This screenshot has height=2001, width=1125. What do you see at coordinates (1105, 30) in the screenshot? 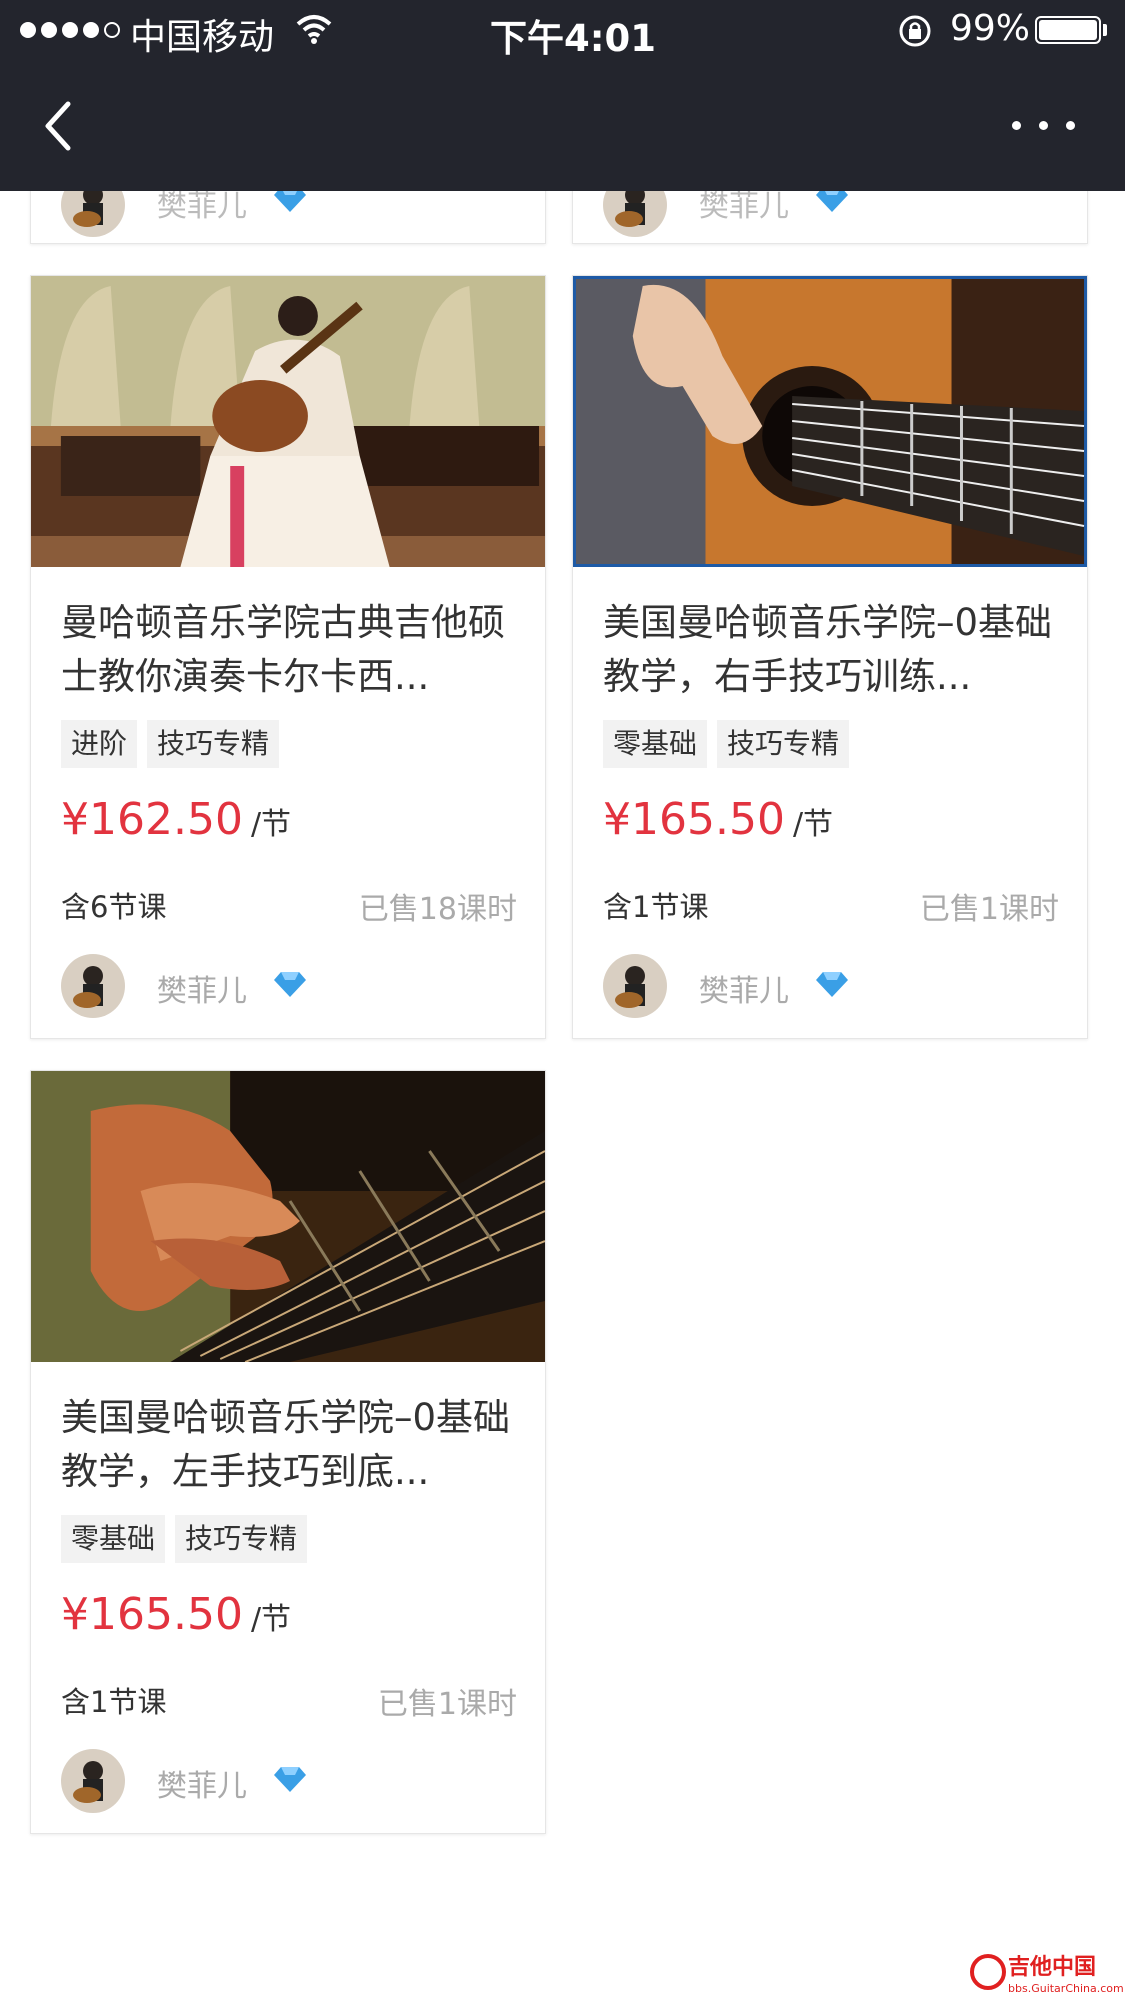
I see `battery-tip` at bounding box center [1105, 30].